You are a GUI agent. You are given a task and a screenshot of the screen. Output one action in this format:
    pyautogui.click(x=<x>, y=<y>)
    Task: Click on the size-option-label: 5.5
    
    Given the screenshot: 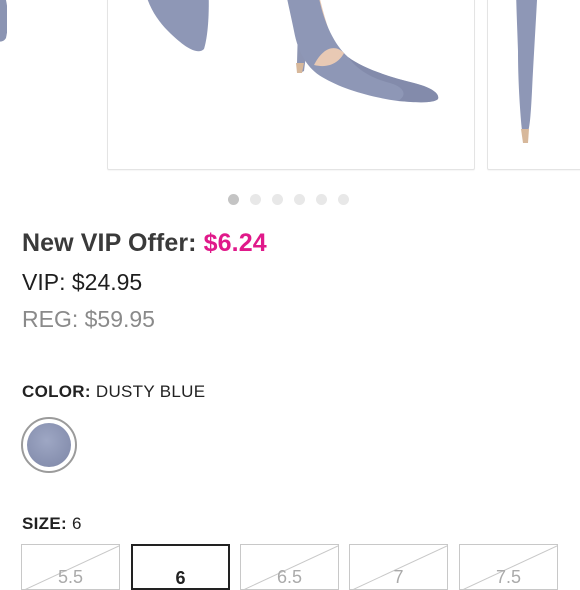 What is the action you would take?
    pyautogui.click(x=70, y=577)
    